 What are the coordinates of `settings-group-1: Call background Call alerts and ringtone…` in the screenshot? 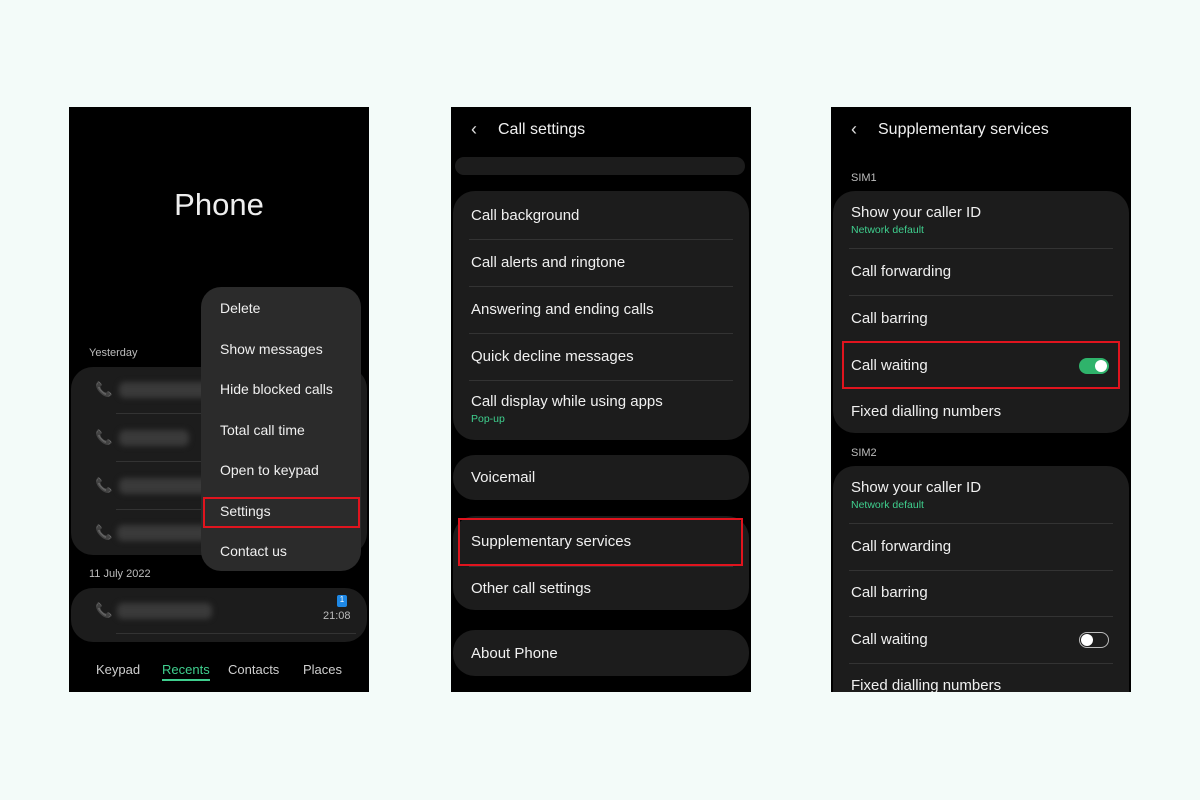 It's located at (601, 315).